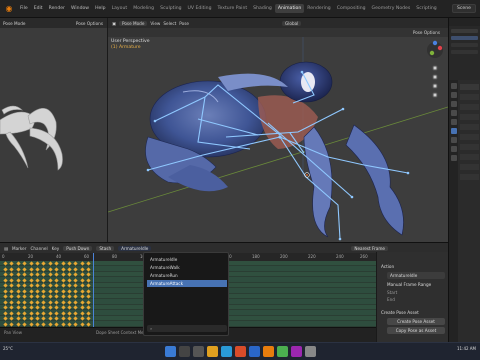  Describe the element at coordinates (387, 266) in the screenshot. I see `action-section-title: Action` at that location.